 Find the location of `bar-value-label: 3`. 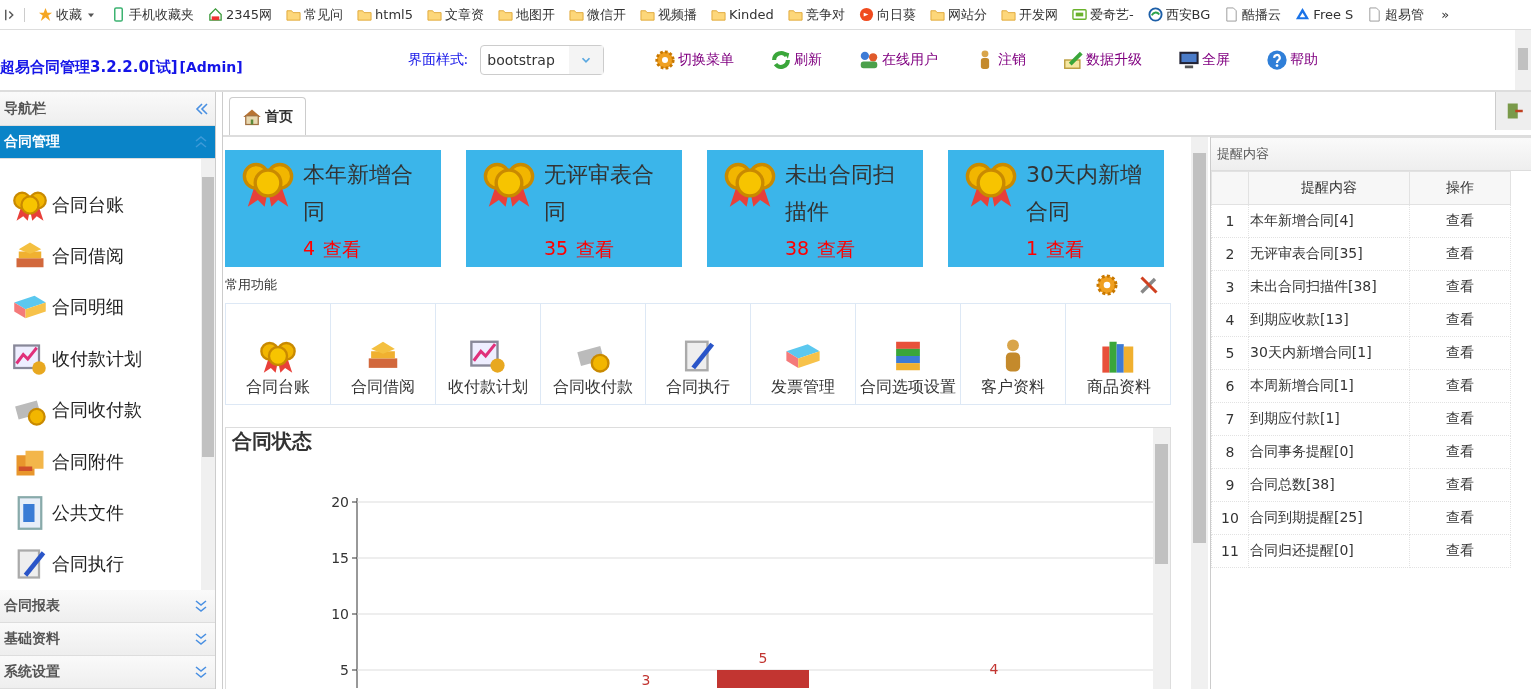

bar-value-label: 3 is located at coordinates (646, 680).